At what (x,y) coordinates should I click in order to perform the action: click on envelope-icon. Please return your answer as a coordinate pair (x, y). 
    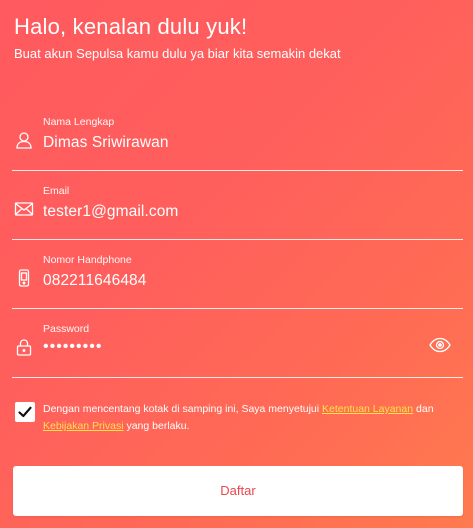
    Looking at the image, I should click on (24, 209).